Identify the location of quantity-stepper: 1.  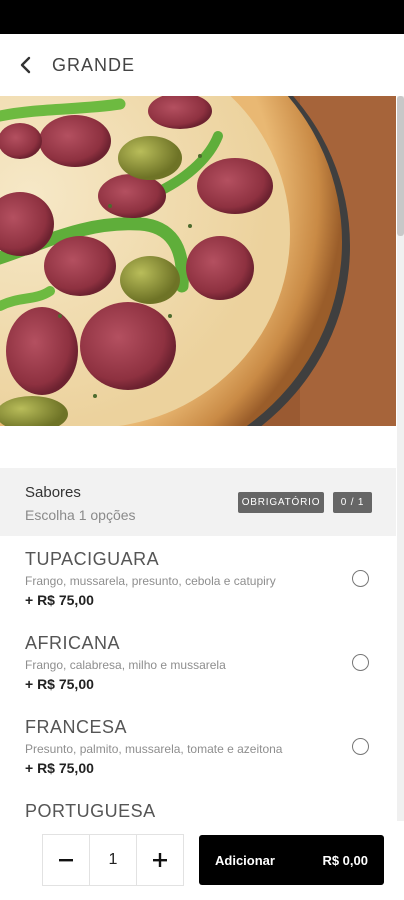
(113, 860).